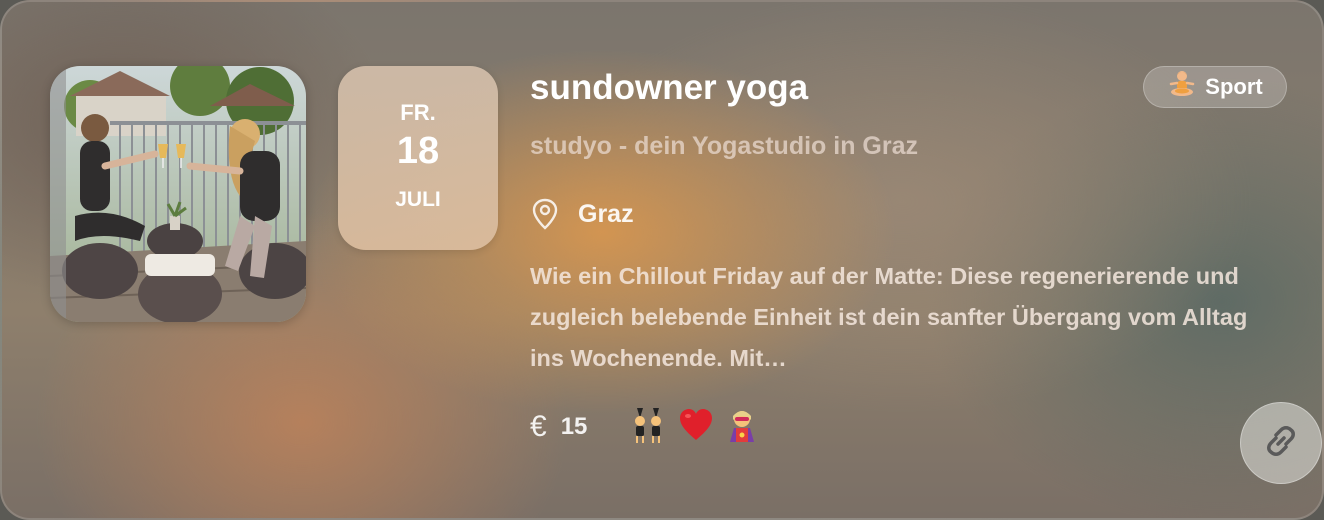 The image size is (1324, 520). What do you see at coordinates (724, 146) in the screenshot?
I see `event-organizer: studyo - dein Yogastudio in Graz` at bounding box center [724, 146].